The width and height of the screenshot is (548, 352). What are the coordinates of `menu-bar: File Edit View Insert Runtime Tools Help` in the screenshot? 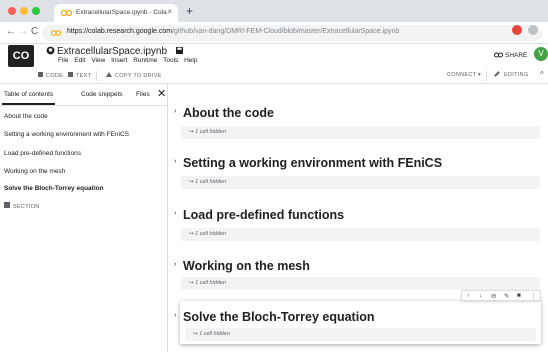 It's located at (129, 60).